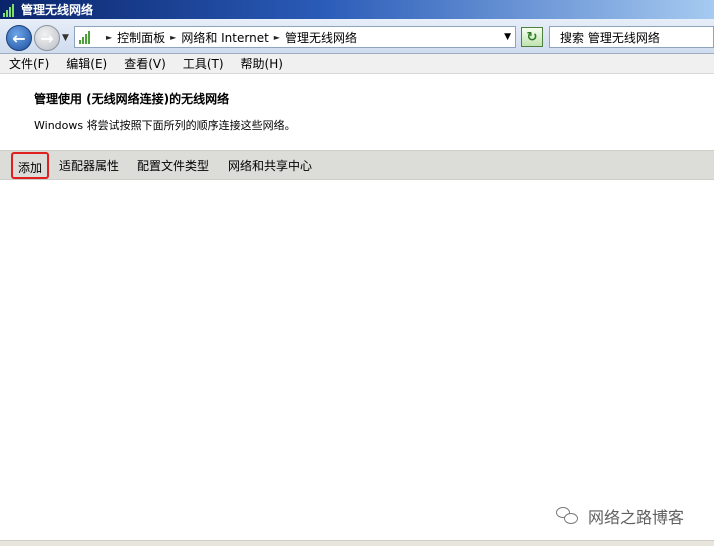  What do you see at coordinates (357, 165) in the screenshot?
I see `command-bar: 添加 适配器属性 配置文件类型 网络和共享中心` at bounding box center [357, 165].